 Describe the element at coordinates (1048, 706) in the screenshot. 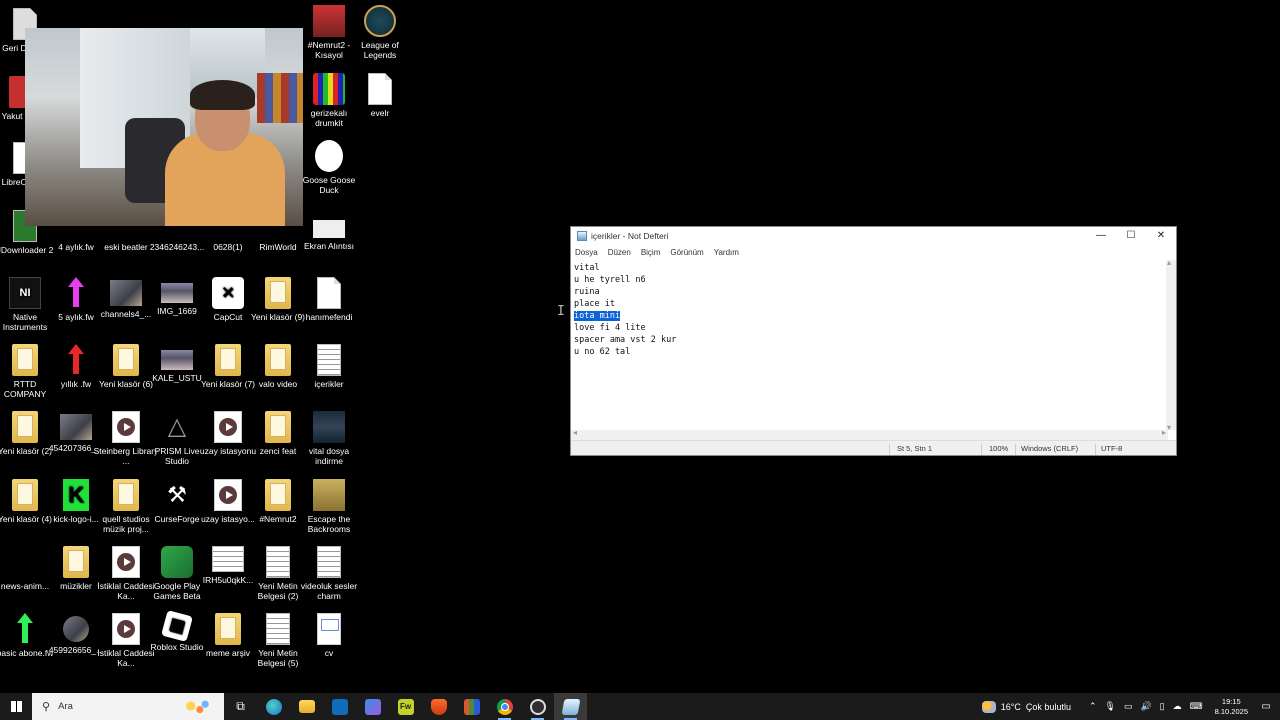

I see `weather-desc: Çok bulutlu` at that location.